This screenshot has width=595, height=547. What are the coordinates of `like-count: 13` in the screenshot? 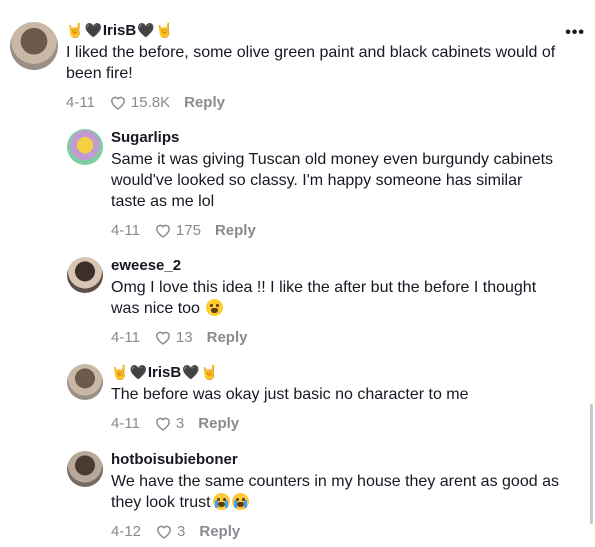 It's located at (184, 337).